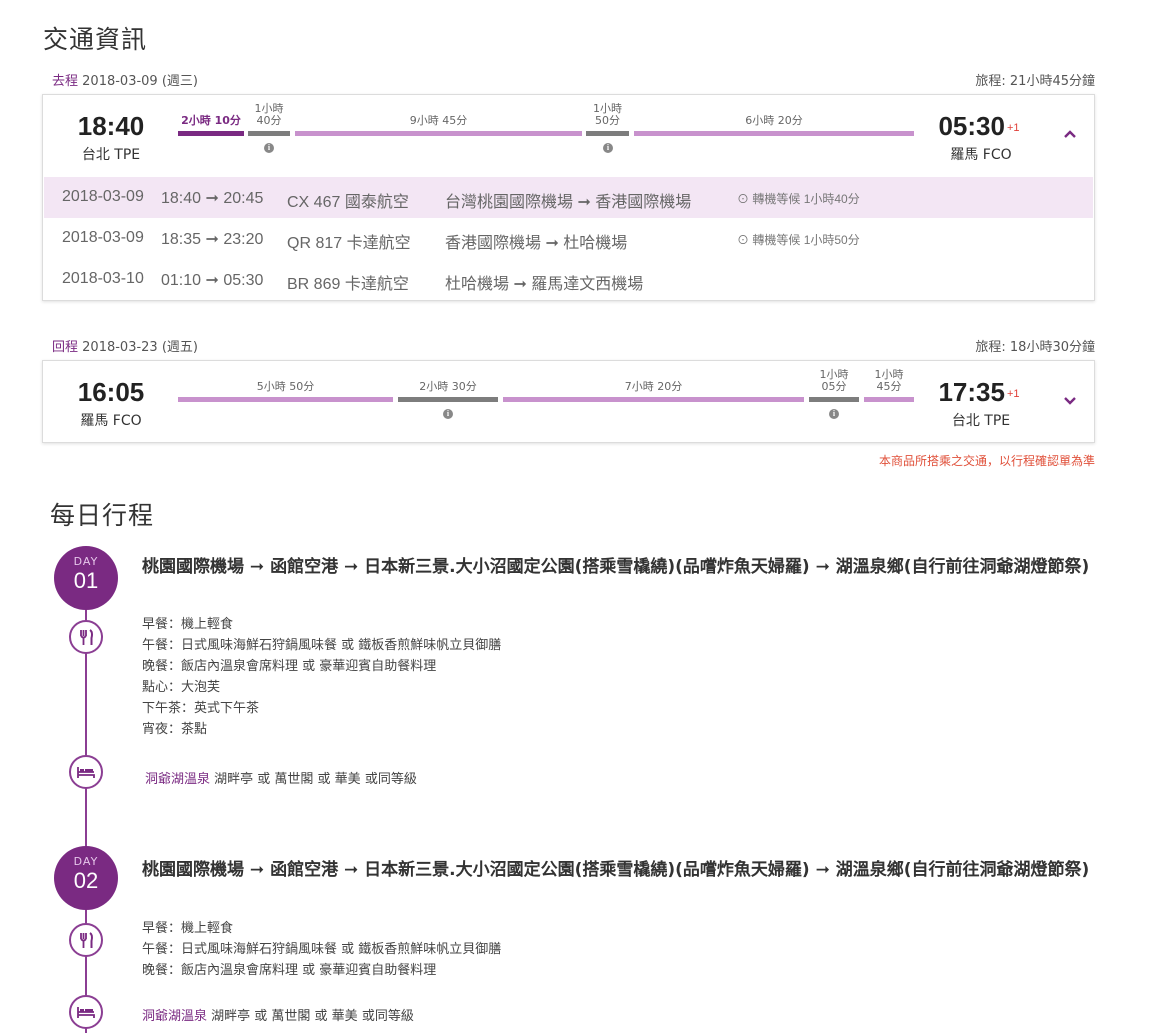  Describe the element at coordinates (544, 284) in the screenshot. I see `flight-route: 杜哈機場 ➞ 羅馬達文西機場` at that location.